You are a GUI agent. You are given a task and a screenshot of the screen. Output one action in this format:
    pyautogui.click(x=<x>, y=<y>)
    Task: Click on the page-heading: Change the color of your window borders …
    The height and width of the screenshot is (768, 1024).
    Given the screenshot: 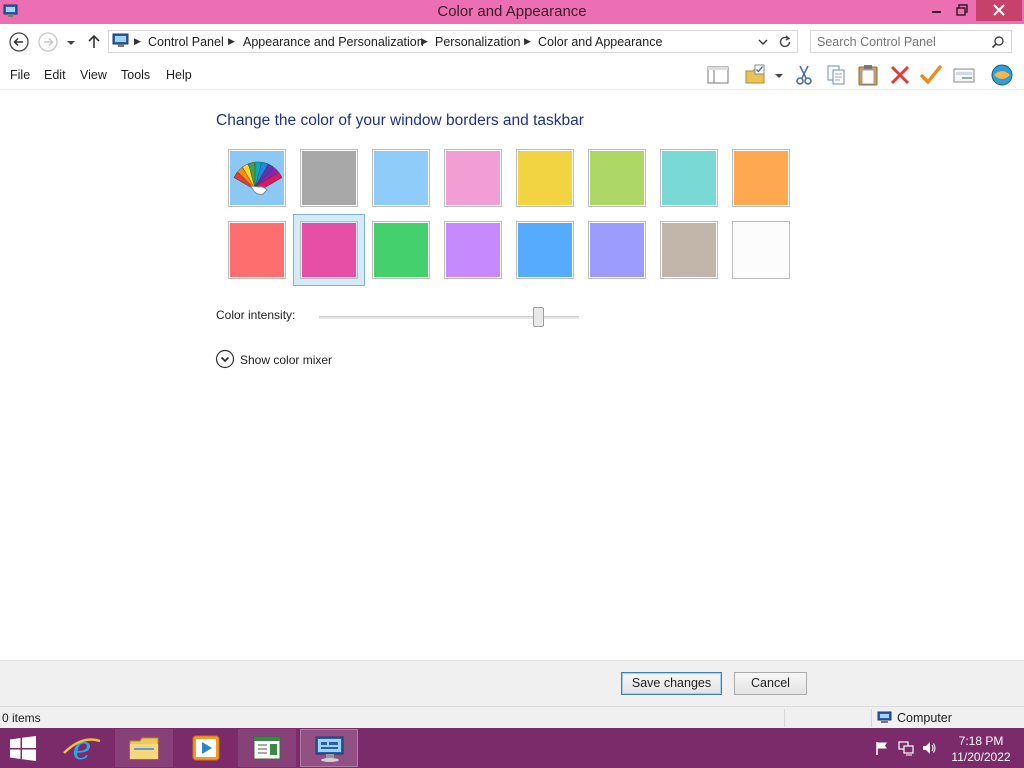 What is the action you would take?
    pyautogui.click(x=400, y=120)
    